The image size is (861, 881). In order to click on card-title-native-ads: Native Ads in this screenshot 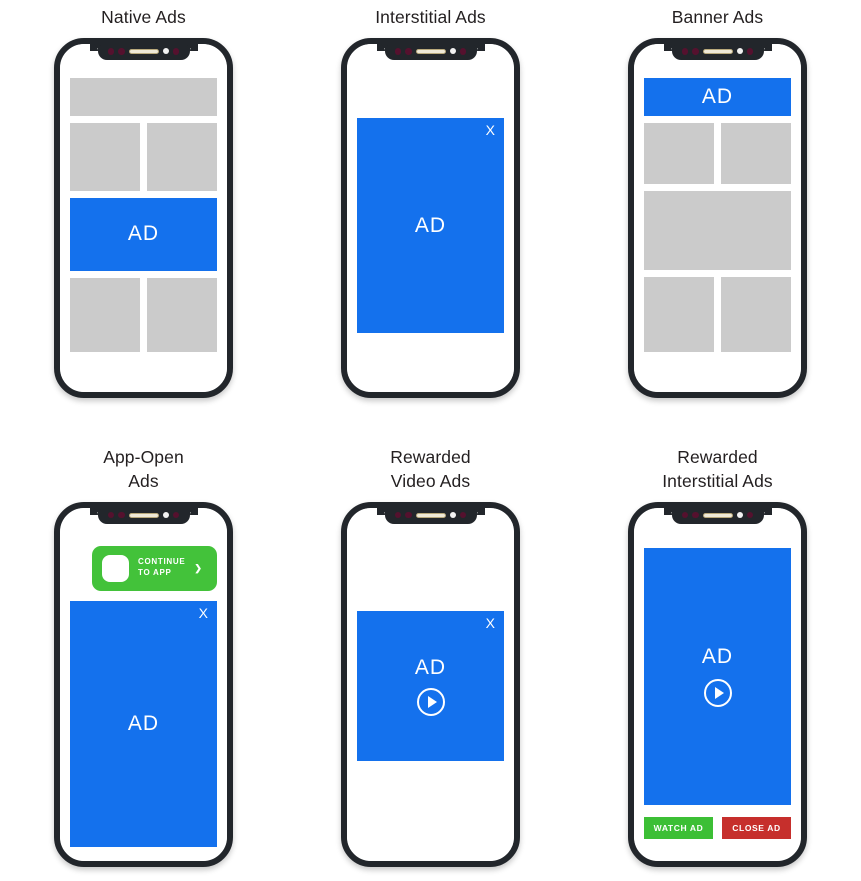, I will do `click(143, 17)`.